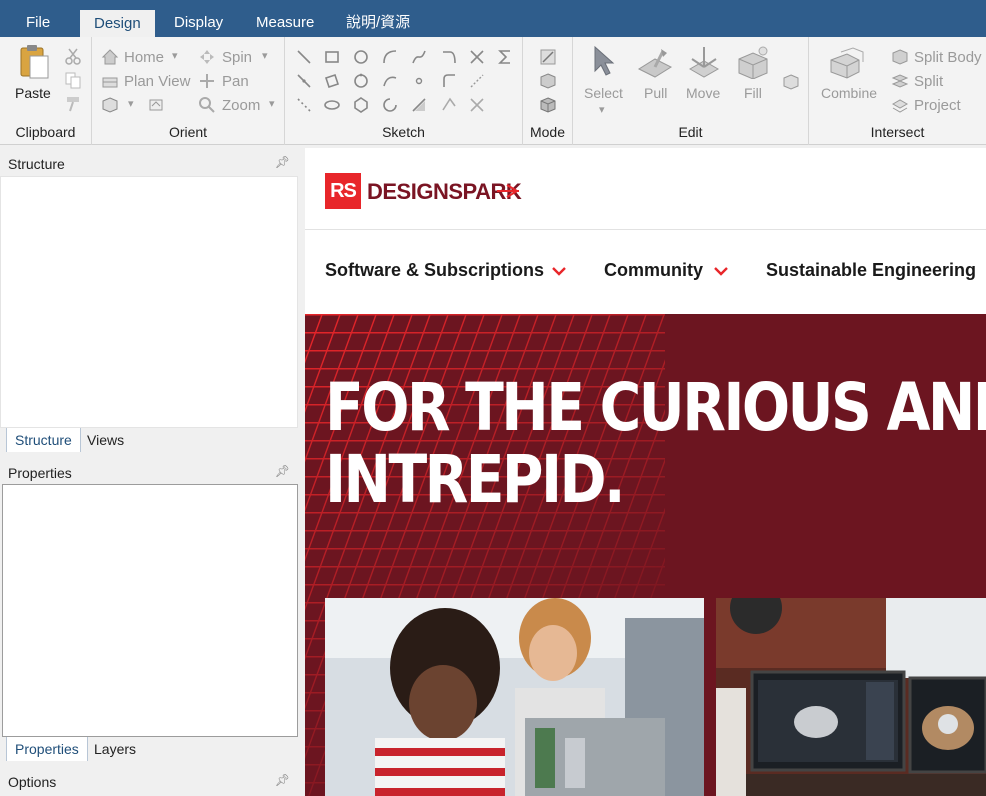 The image size is (986, 796). Describe the element at coordinates (175, 55) in the screenshot. I see `home-dropdown-arrow-icon: ▾` at that location.